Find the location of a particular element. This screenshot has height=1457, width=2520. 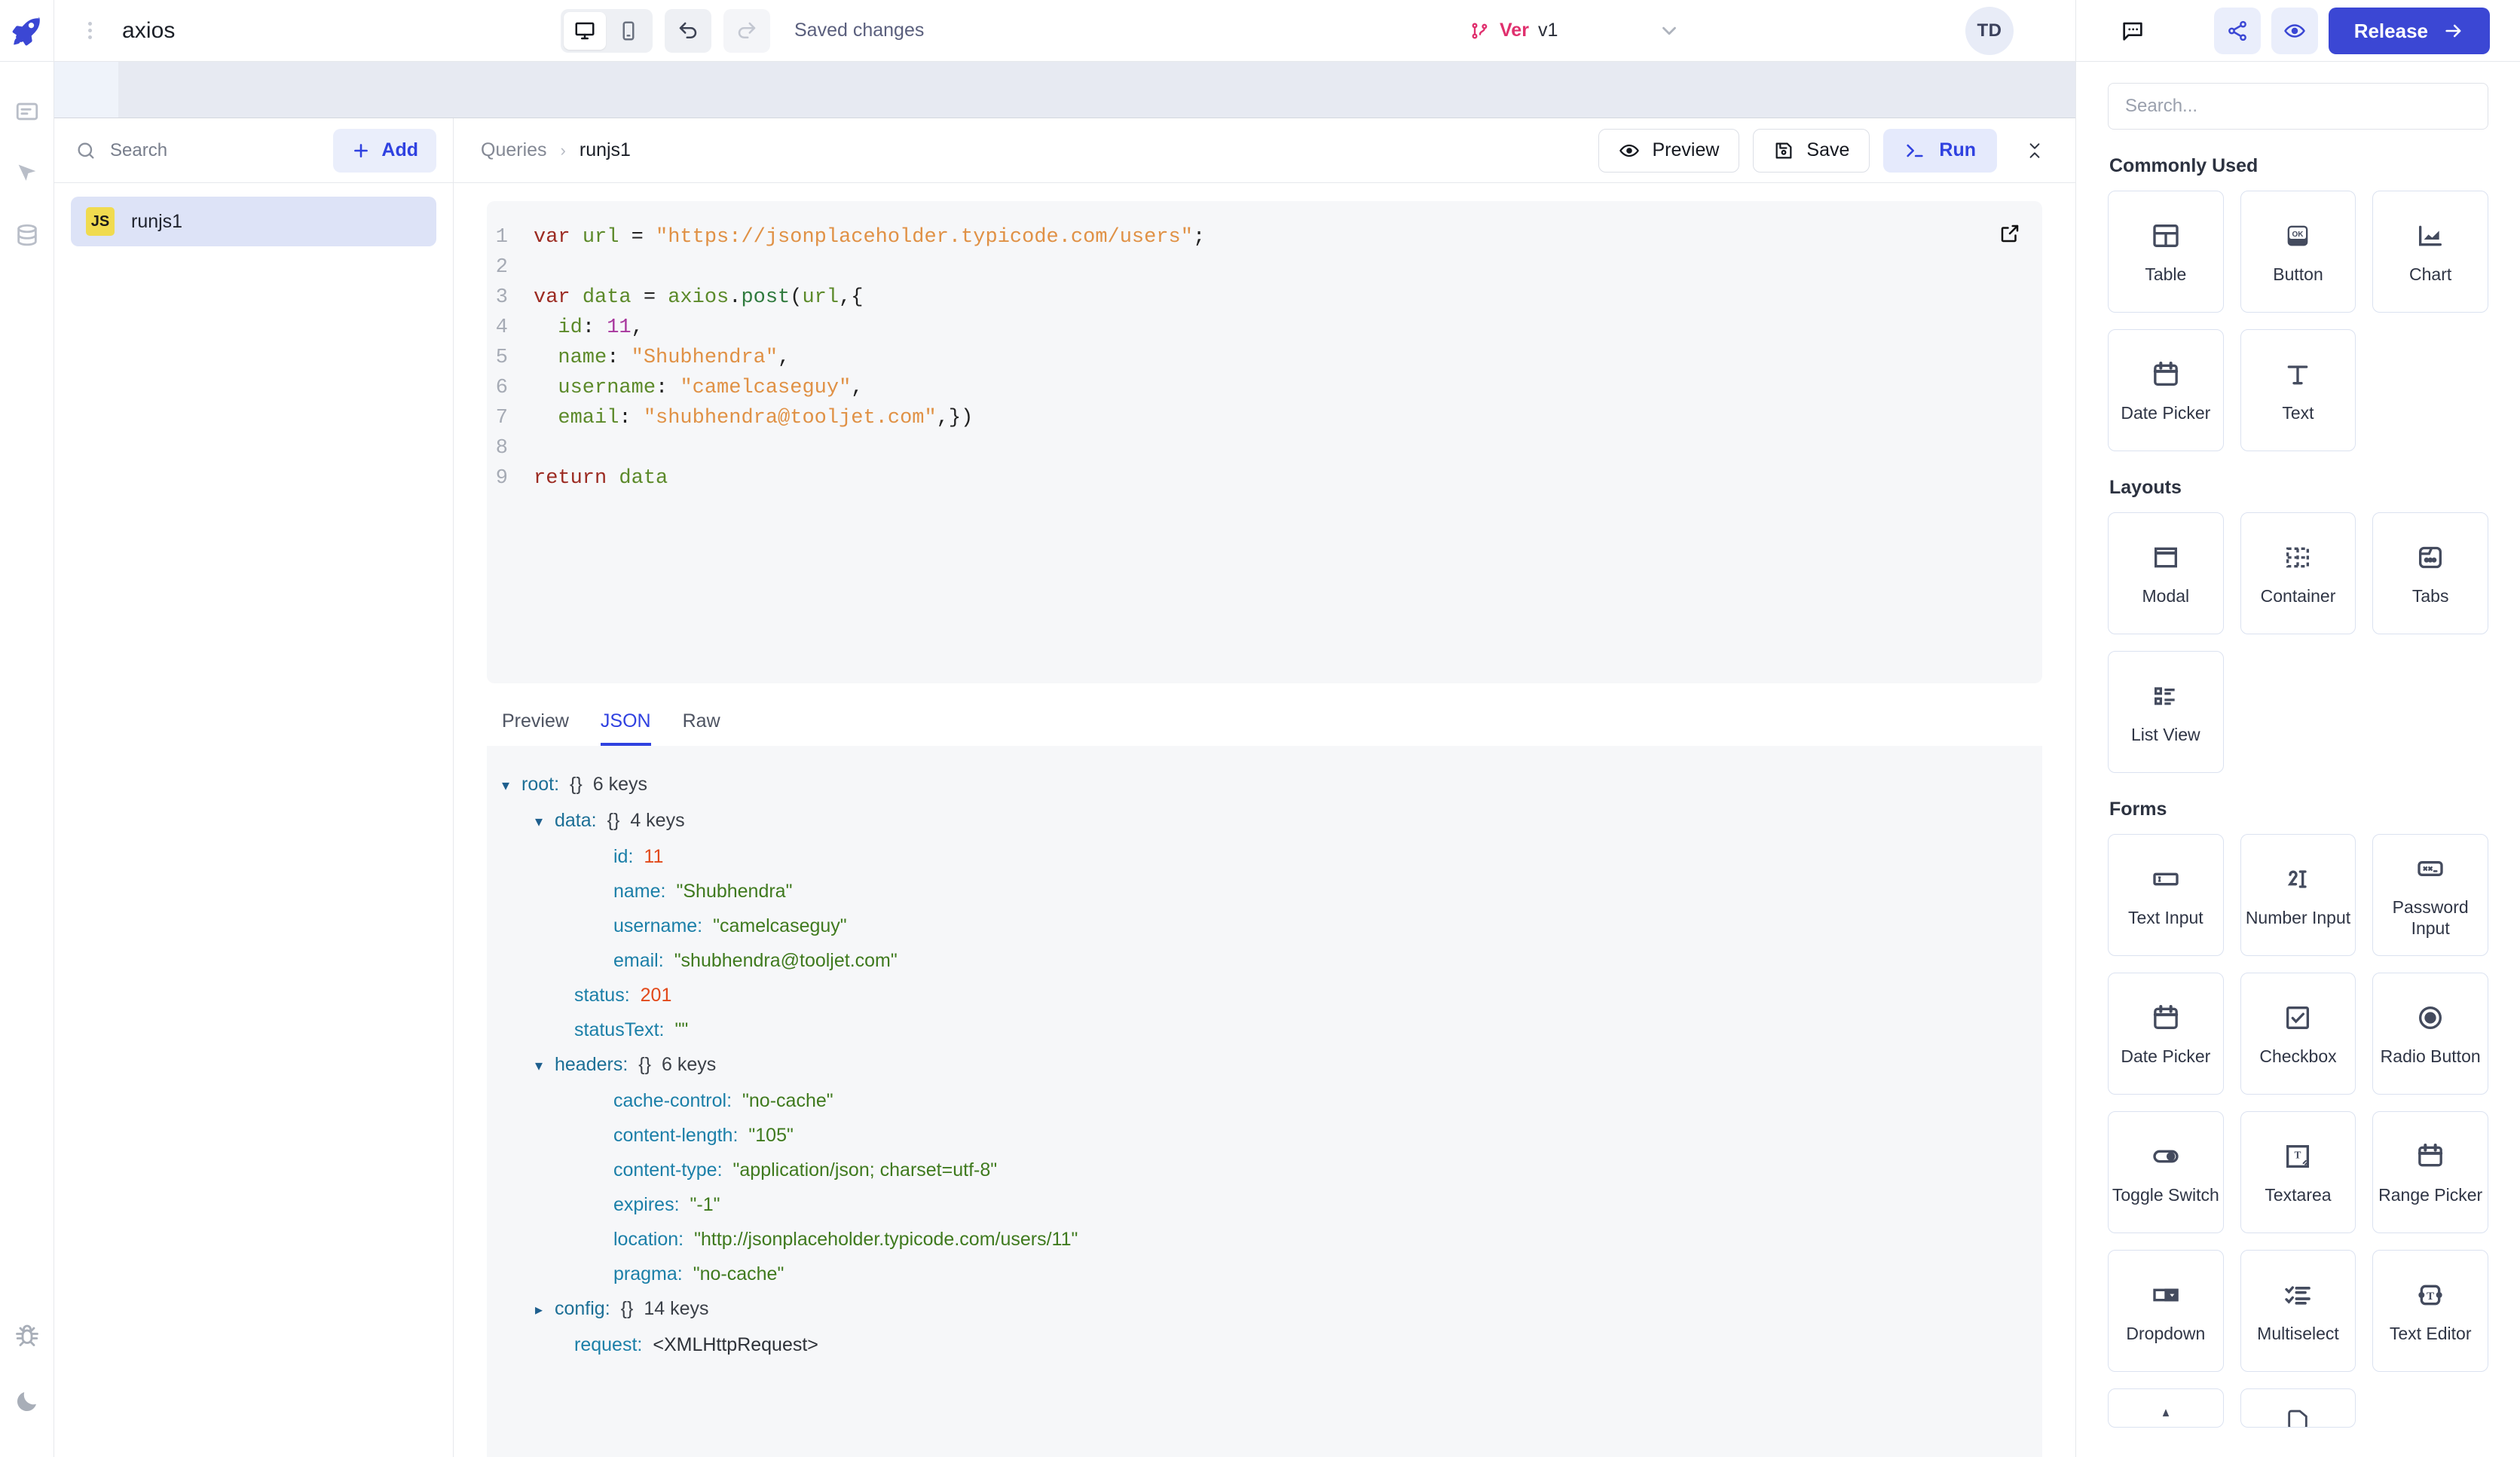

run-button: Run is located at coordinates (1940, 150).